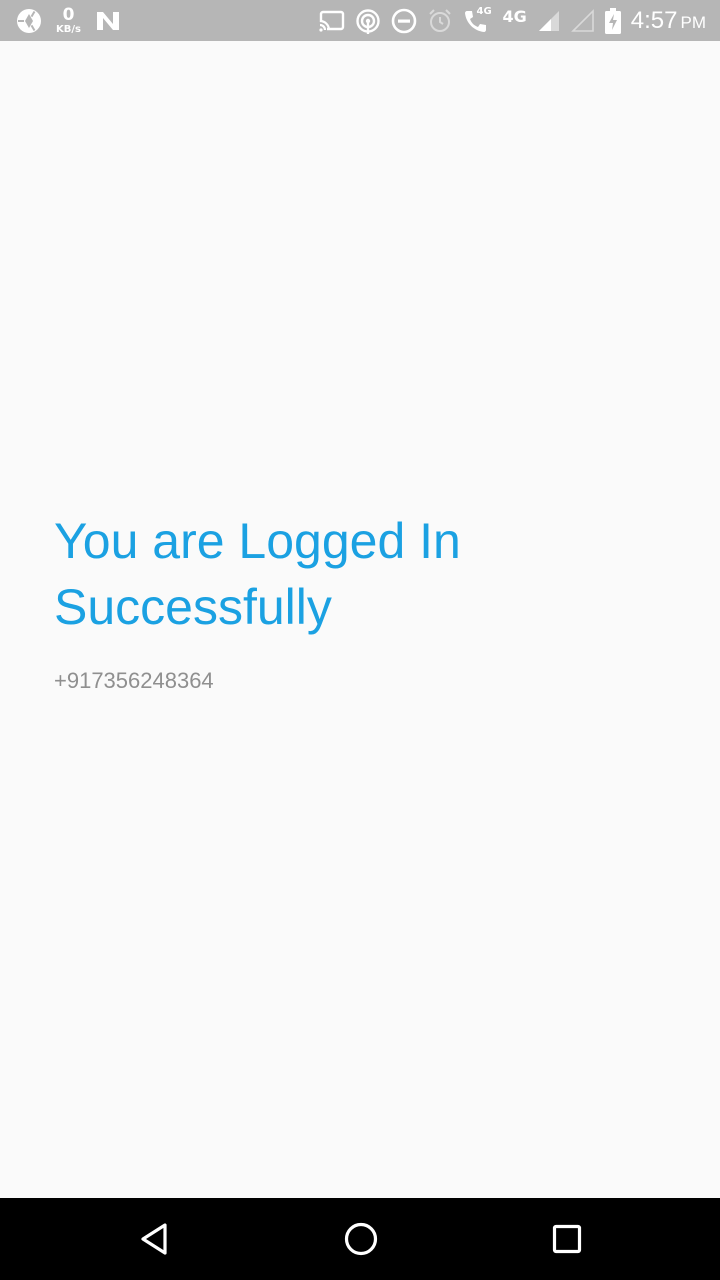  I want to click on alarm-icon, so click(440, 21).